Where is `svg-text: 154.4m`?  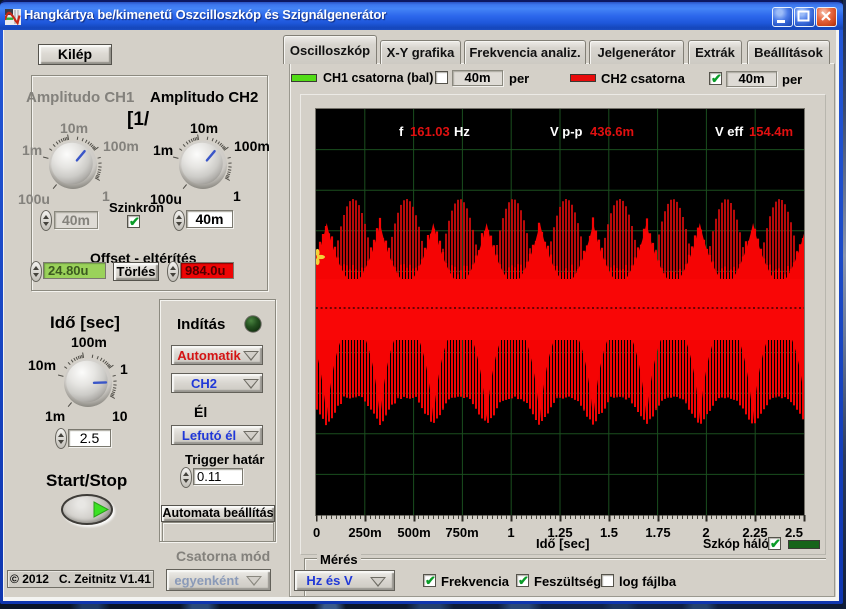
svg-text: 154.4m is located at coordinates (771, 131).